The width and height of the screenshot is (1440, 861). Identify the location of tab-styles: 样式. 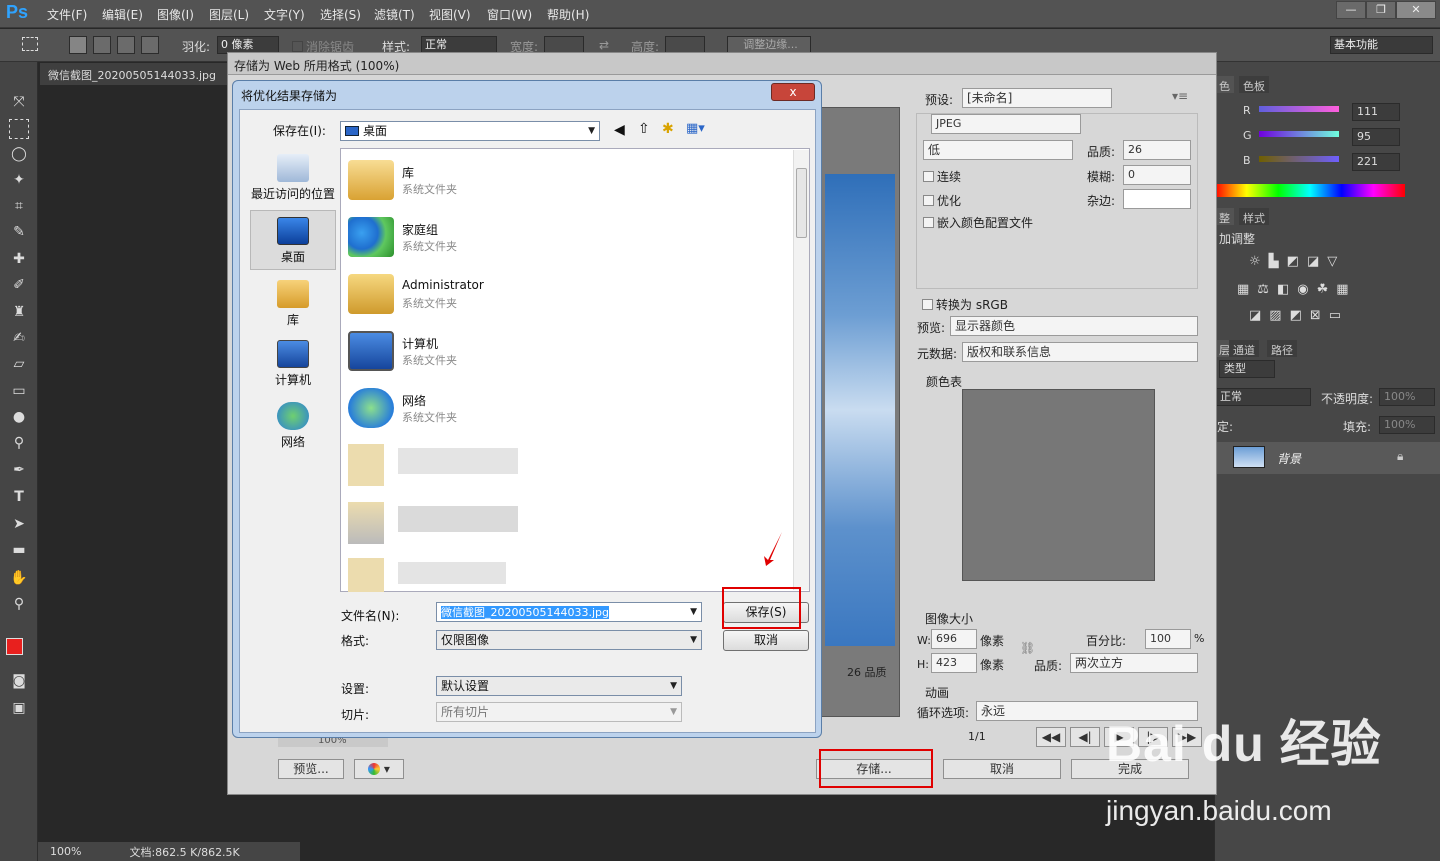
(1254, 216).